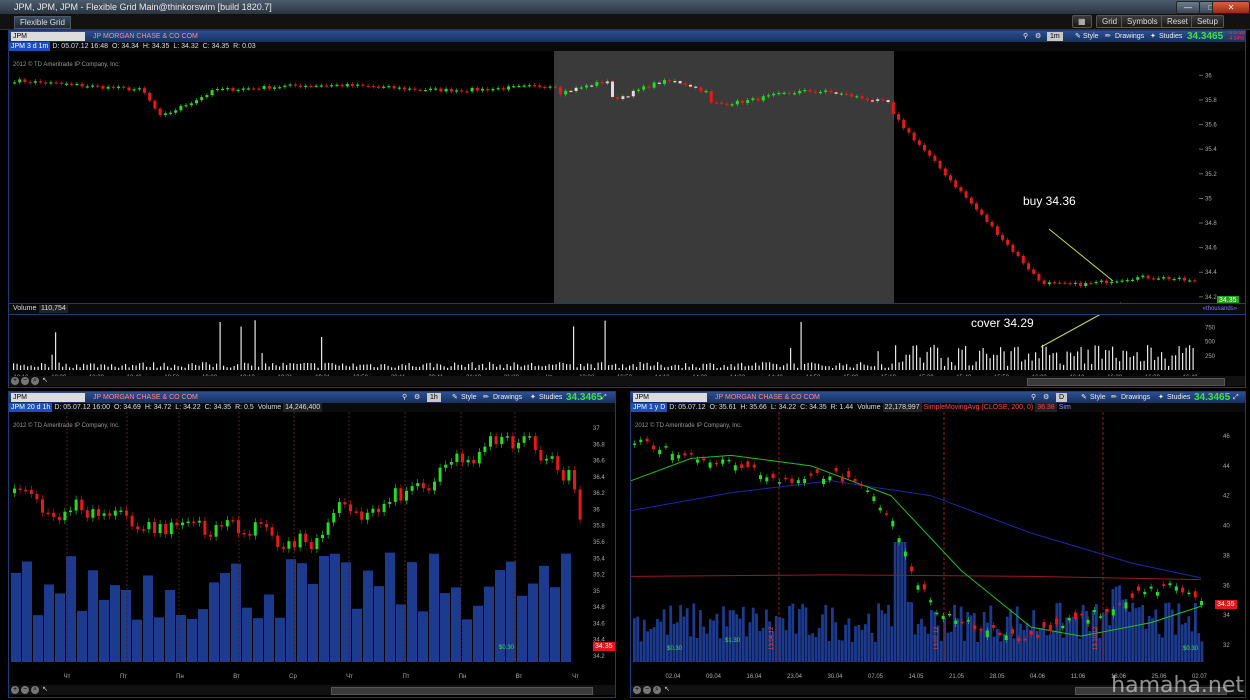  I want to click on close-button: ✕, so click(1231, 7).